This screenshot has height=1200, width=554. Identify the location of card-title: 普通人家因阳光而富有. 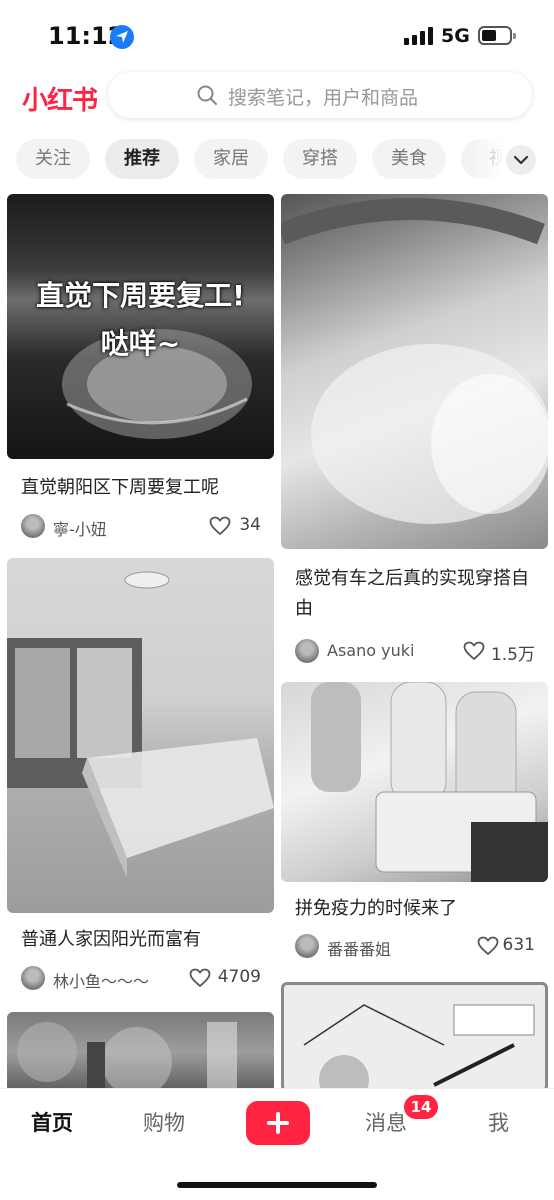
(111, 939).